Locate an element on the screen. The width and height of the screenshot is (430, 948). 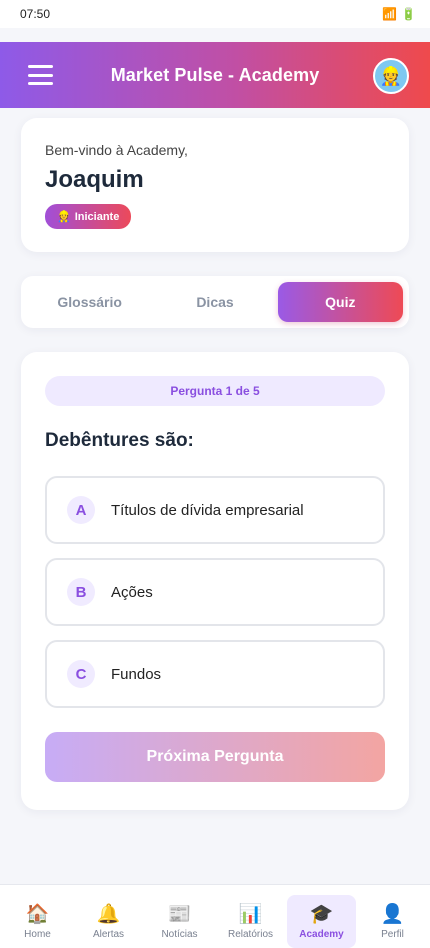
question-text: Debêntures são: is located at coordinates (119, 440).